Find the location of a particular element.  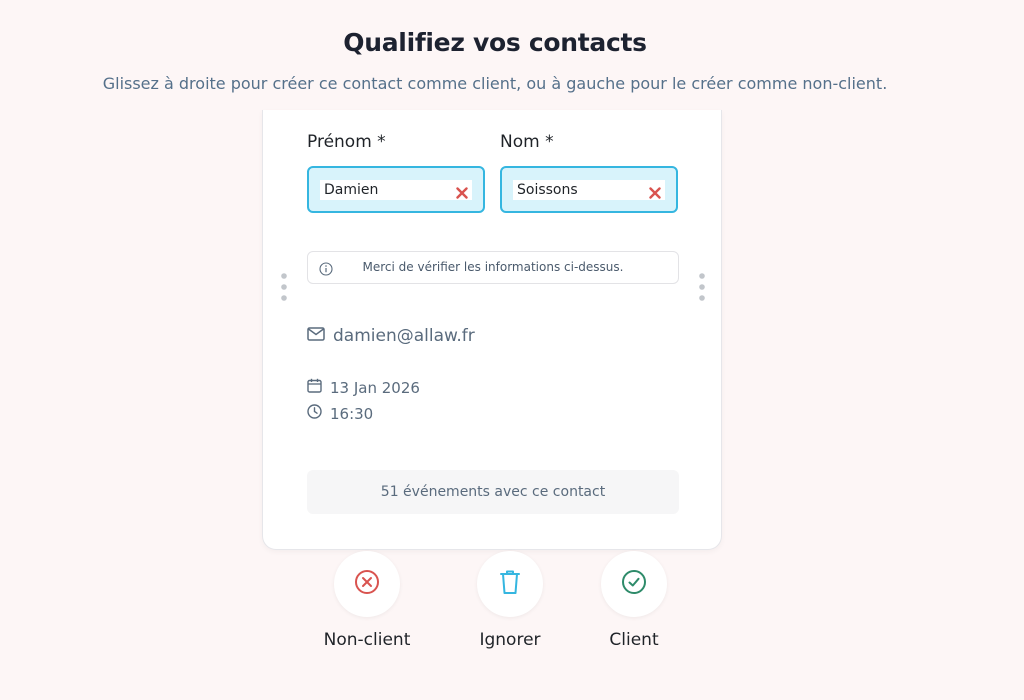

ignore-button is located at coordinates (510, 584).